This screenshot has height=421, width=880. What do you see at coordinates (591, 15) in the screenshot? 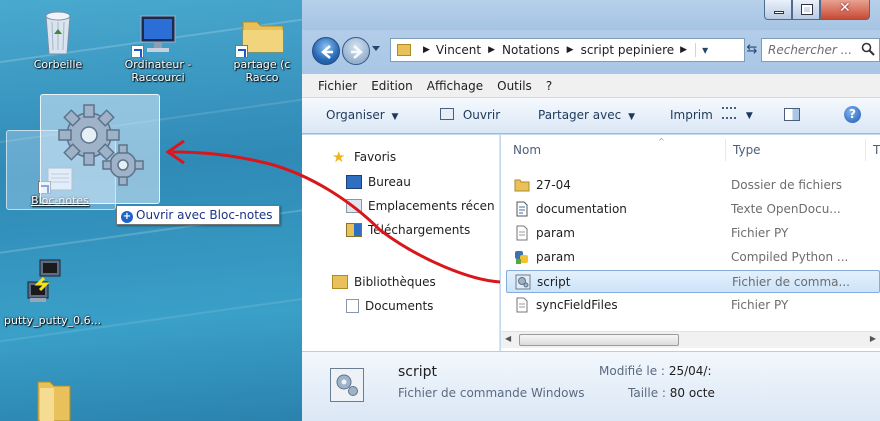
I see `title-bar: ✕` at bounding box center [591, 15].